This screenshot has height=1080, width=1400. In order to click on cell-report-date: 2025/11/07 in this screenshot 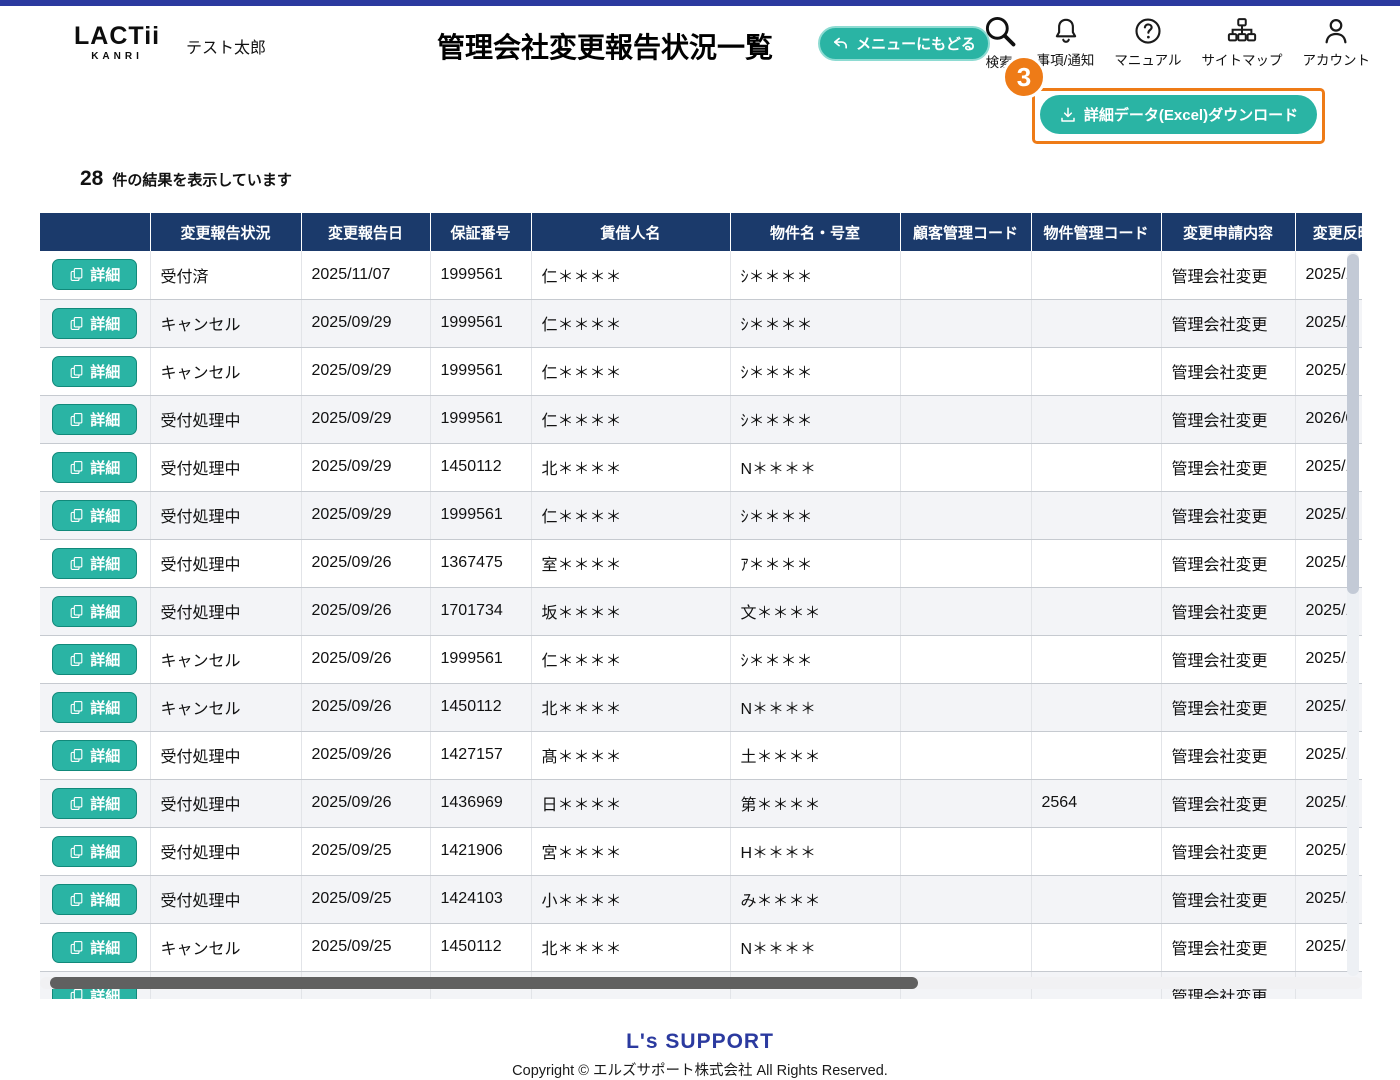, I will do `click(366, 275)`.